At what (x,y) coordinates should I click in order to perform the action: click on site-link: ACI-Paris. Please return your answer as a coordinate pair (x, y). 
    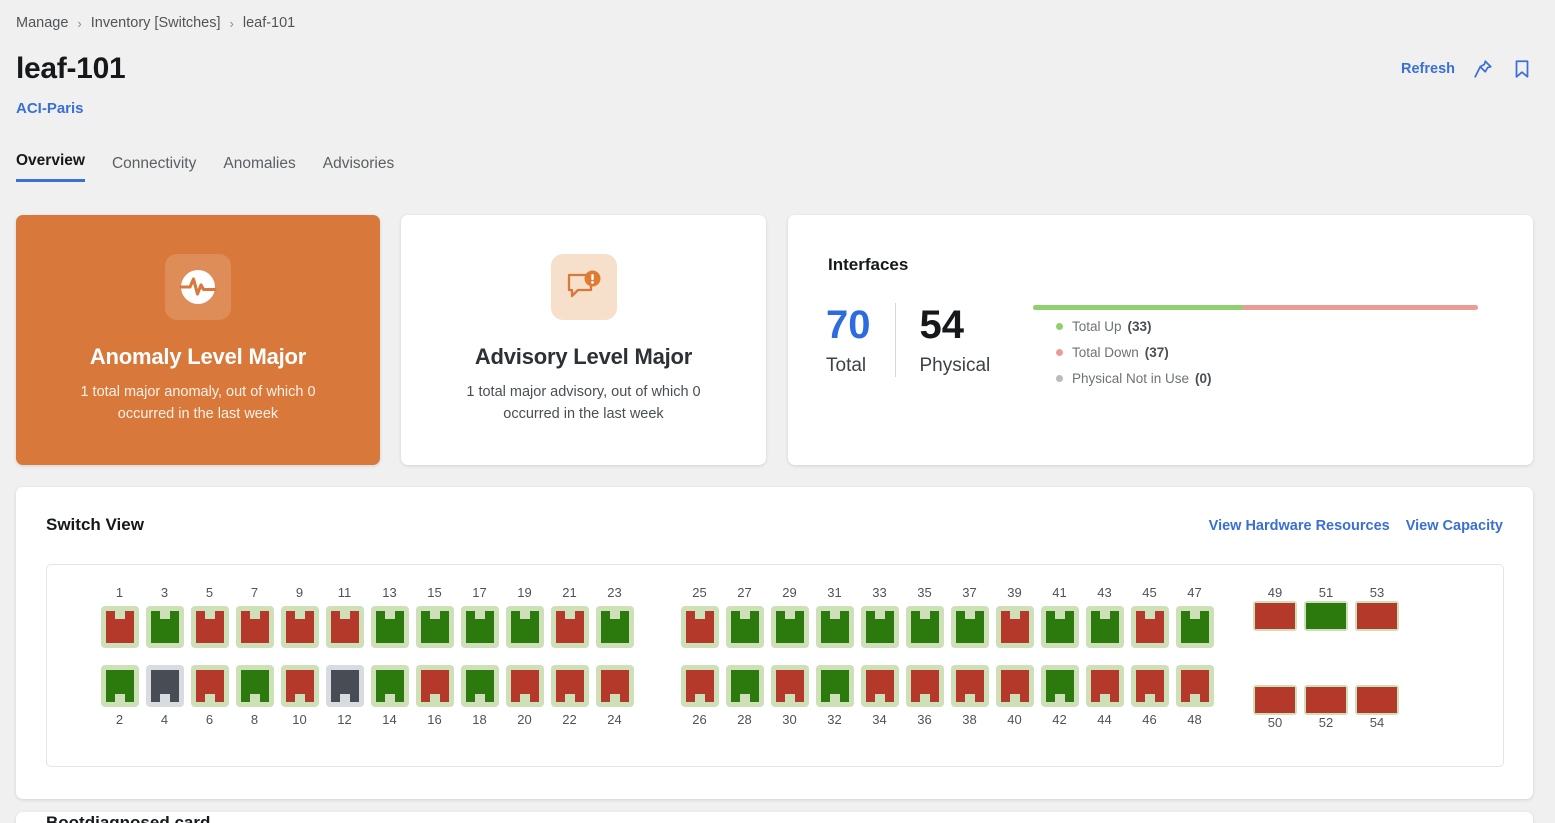
    Looking at the image, I should click on (50, 108).